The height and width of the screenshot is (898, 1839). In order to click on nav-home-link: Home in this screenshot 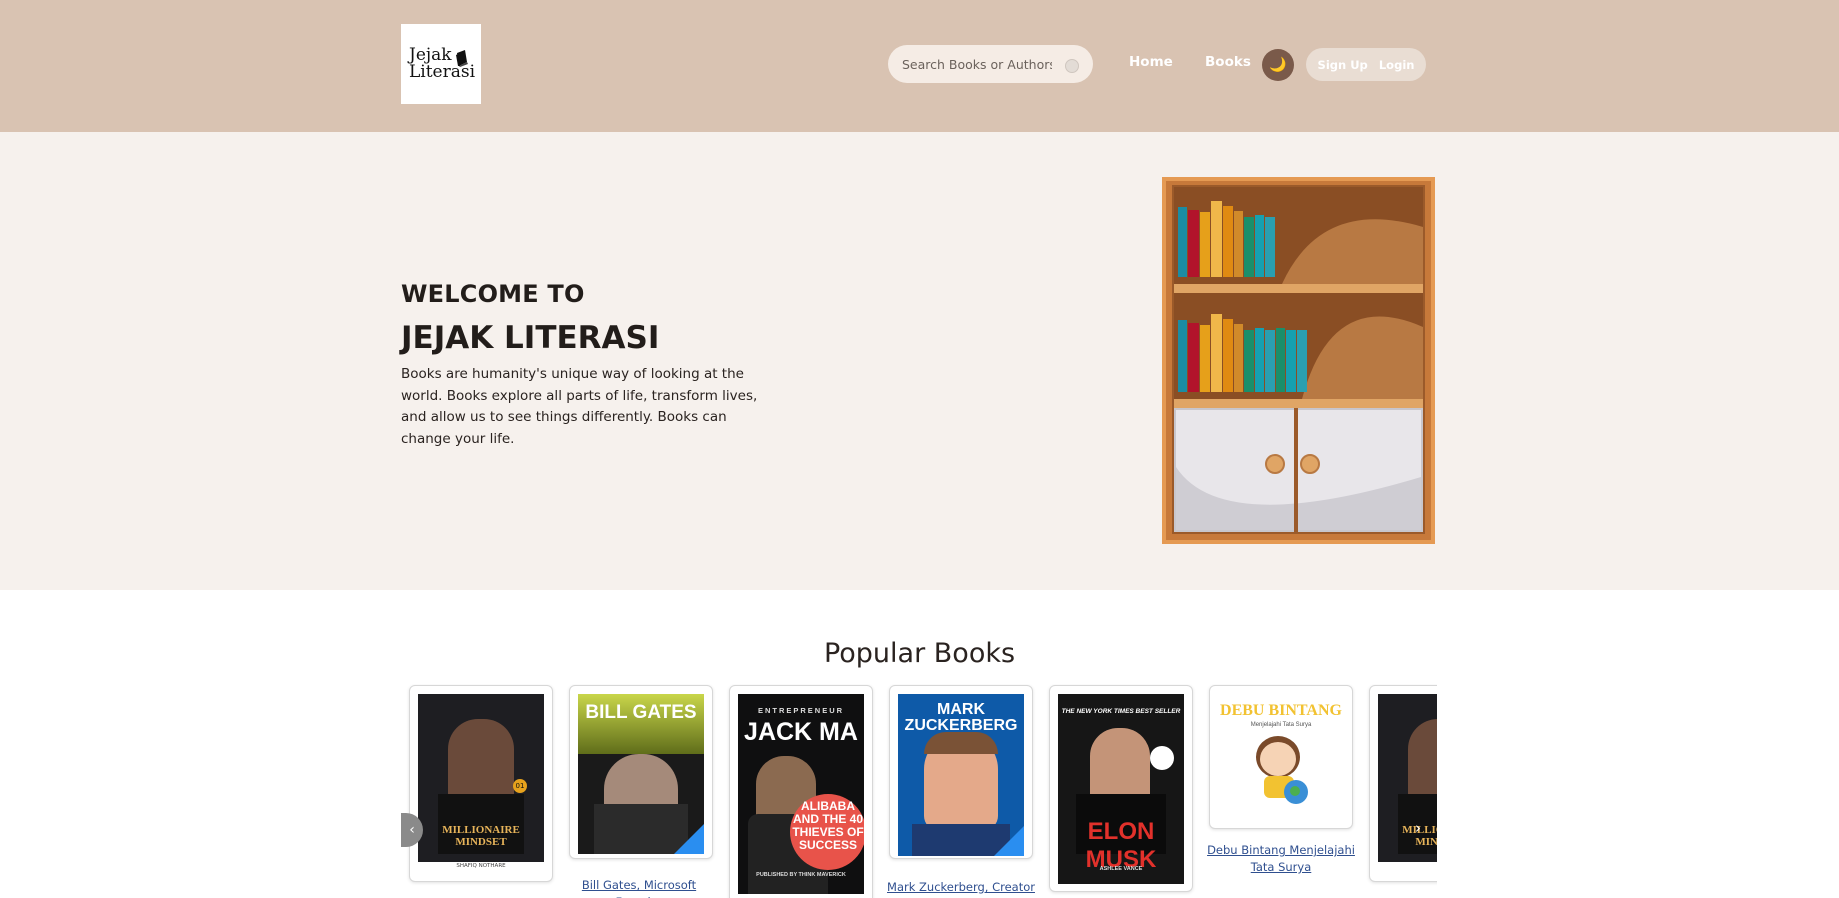, I will do `click(1151, 62)`.